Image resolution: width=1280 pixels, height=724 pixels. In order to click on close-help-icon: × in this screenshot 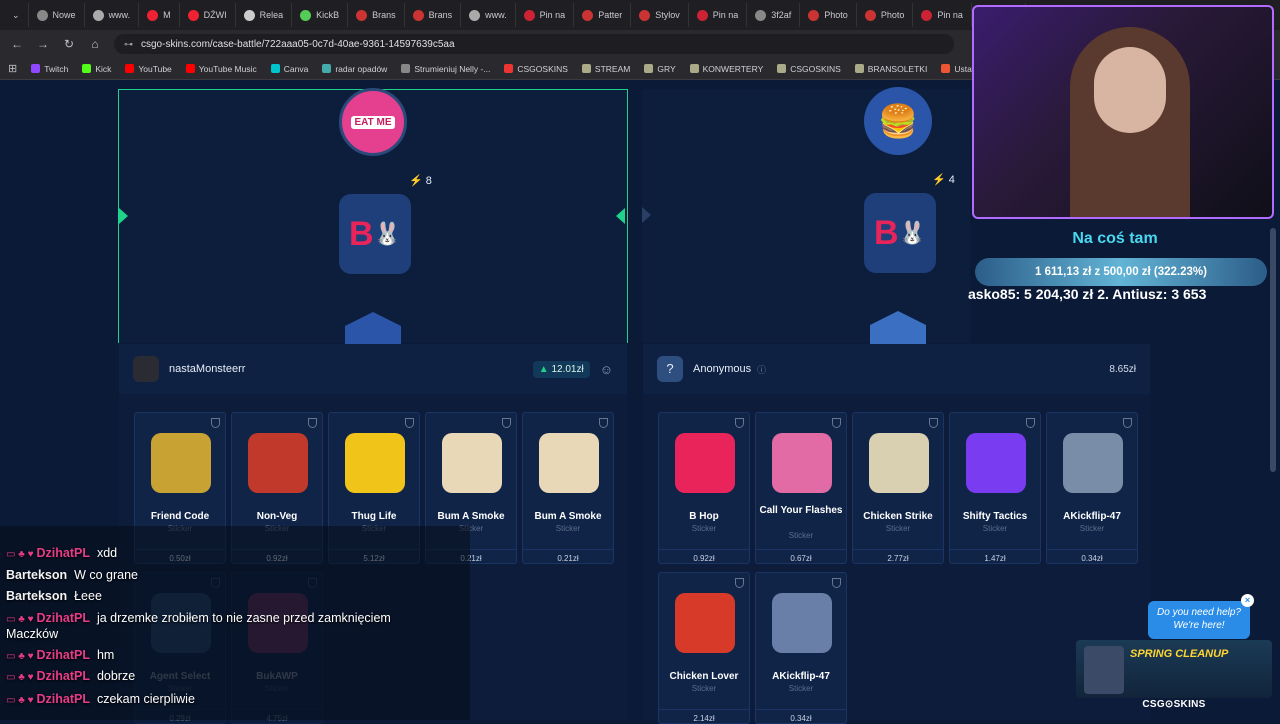, I will do `click(1247, 600)`.